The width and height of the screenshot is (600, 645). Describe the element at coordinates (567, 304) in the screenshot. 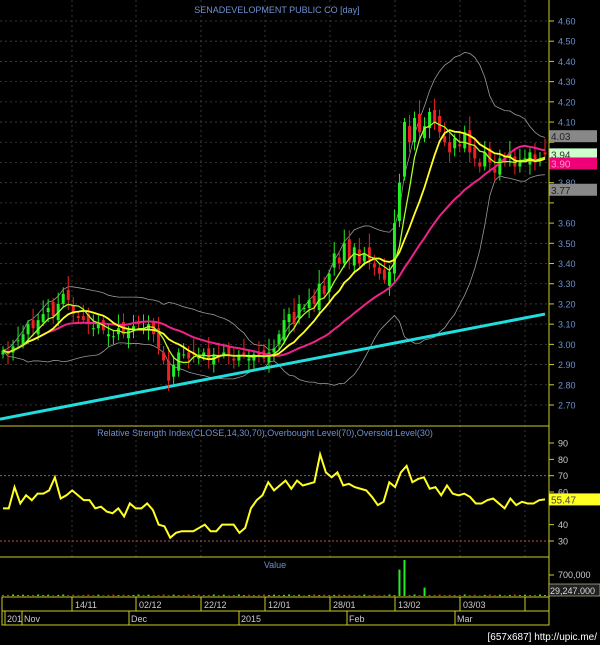

I see `price-tick-label: 3.20` at that location.